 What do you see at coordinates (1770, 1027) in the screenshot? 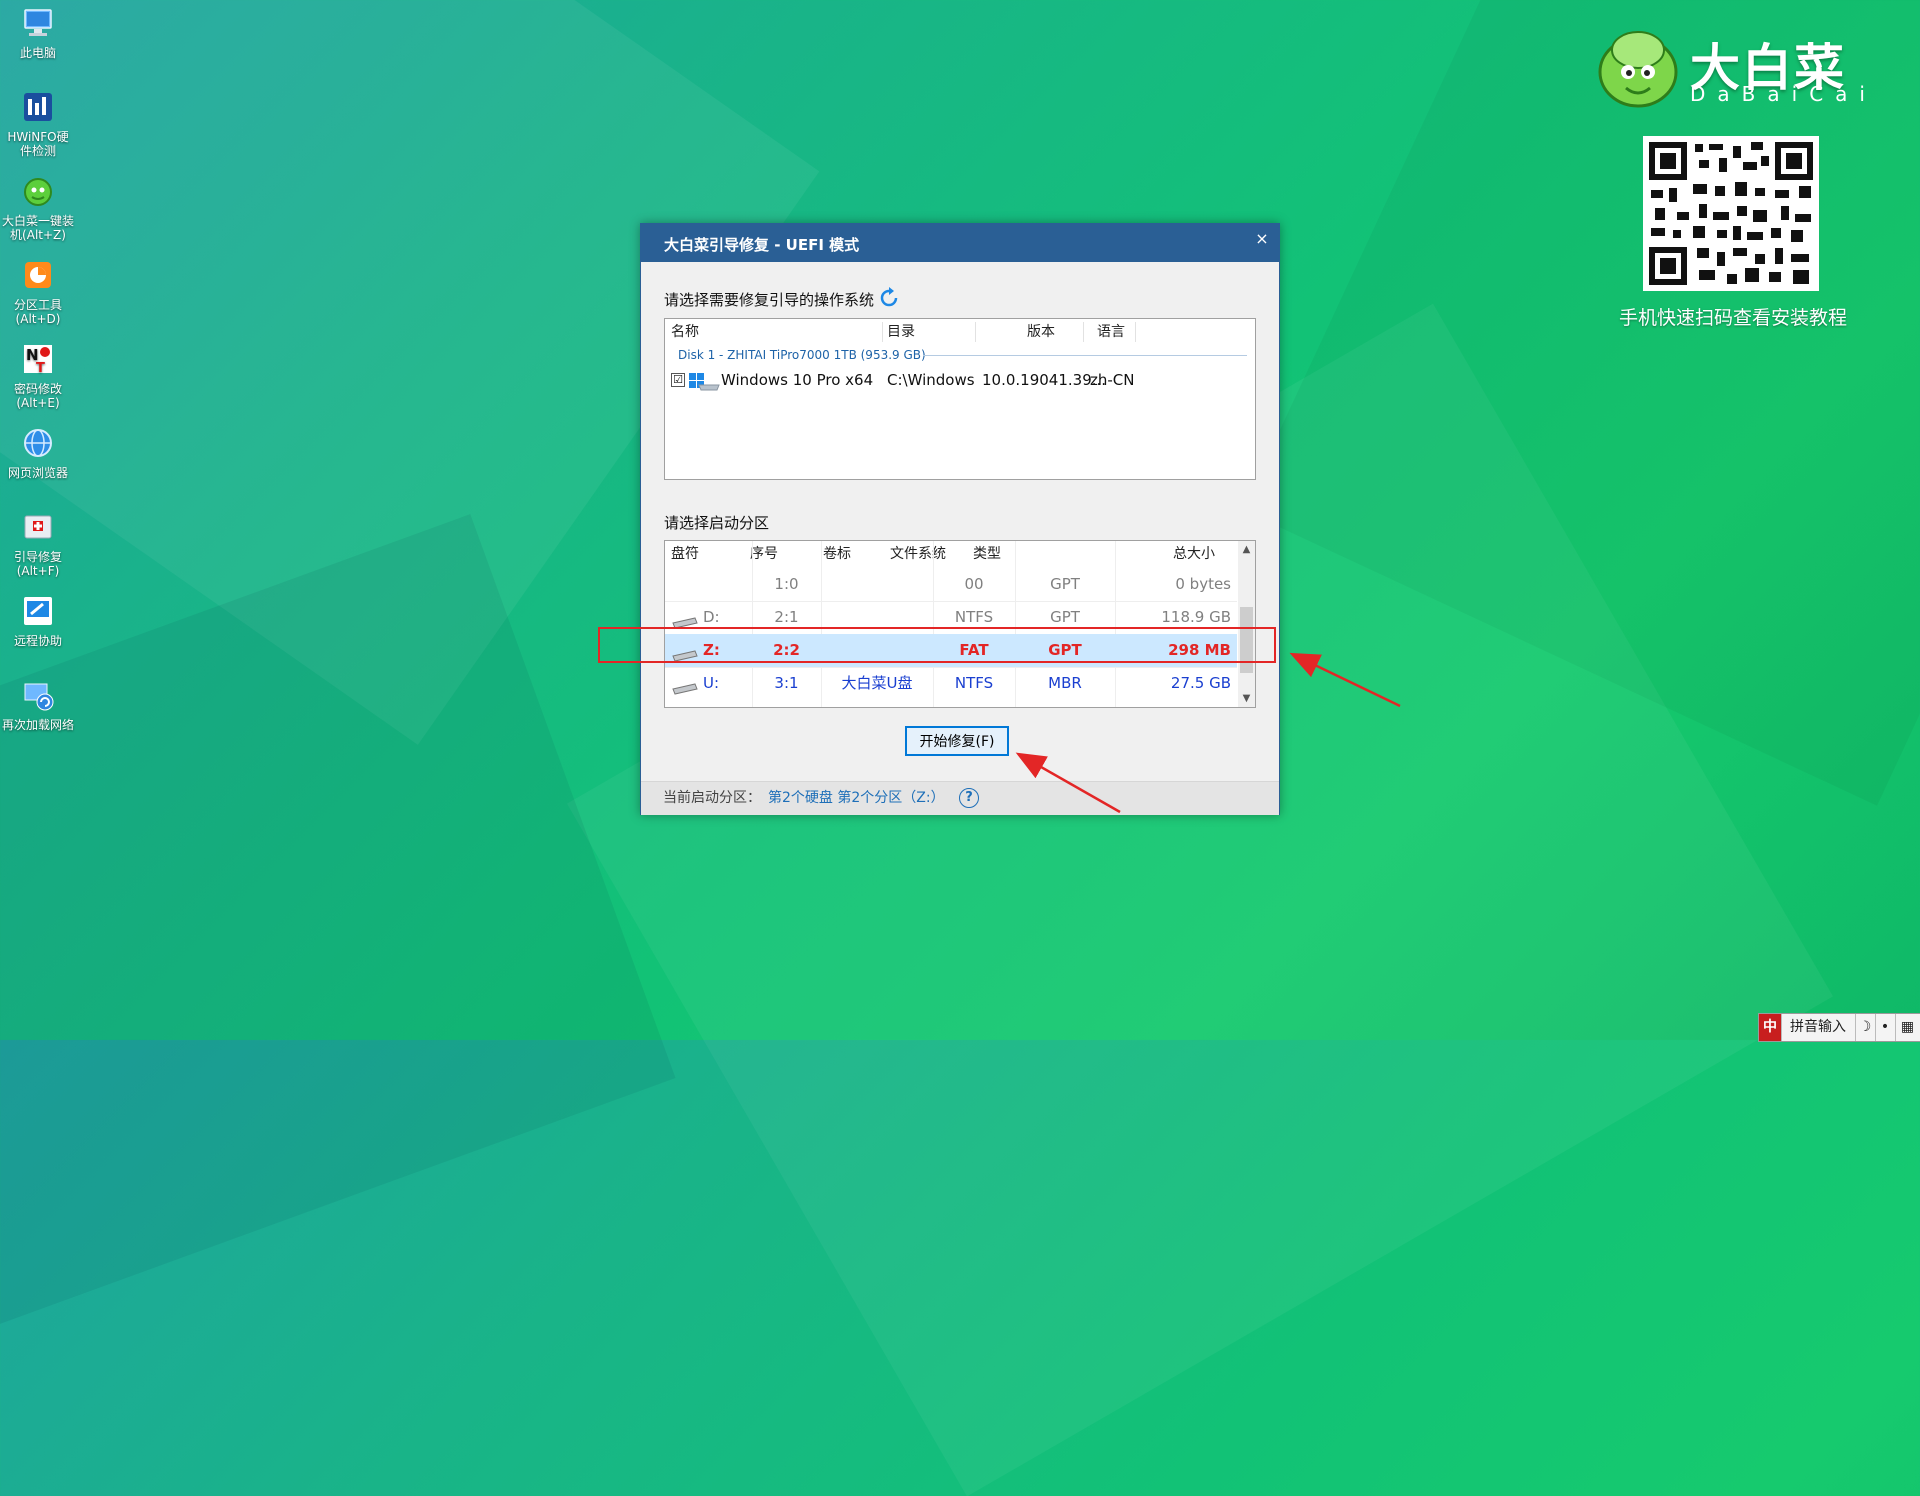
I see `ime-logo-icon: 中` at bounding box center [1770, 1027].